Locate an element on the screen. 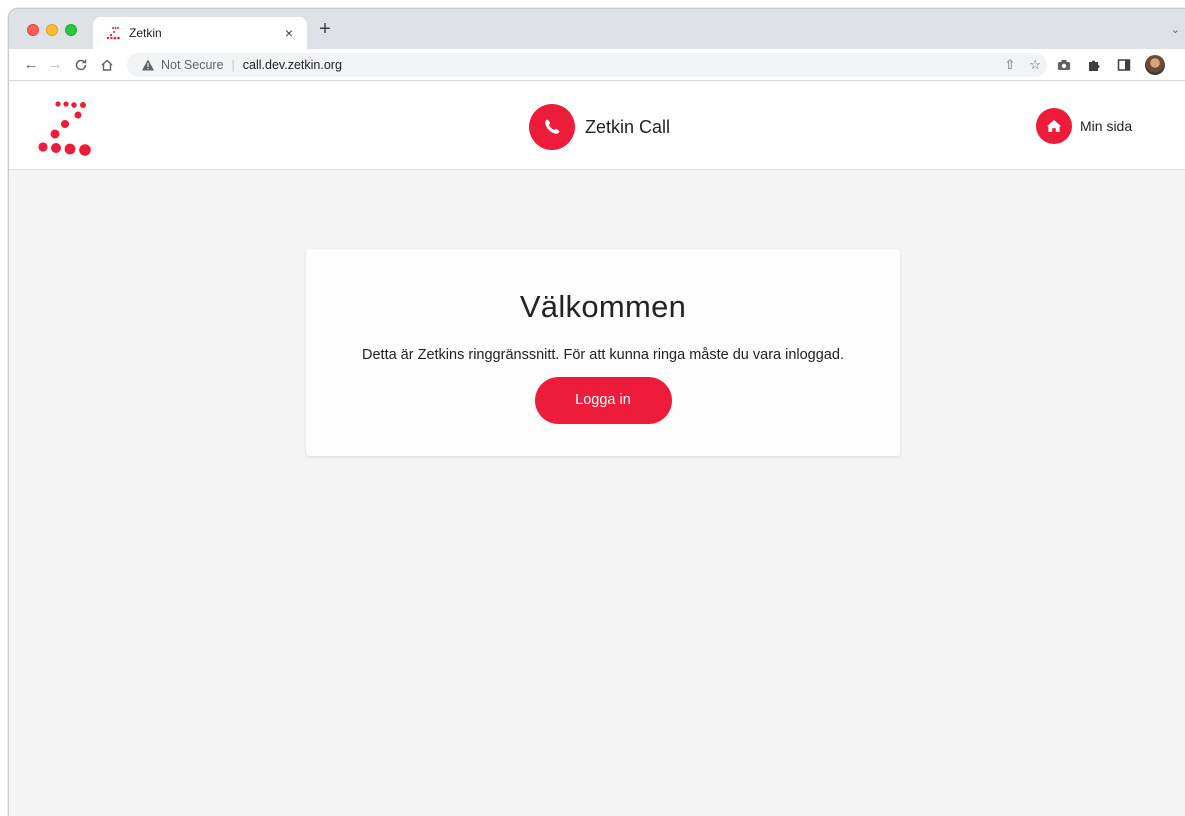 The width and height of the screenshot is (1185, 816). browser-toolbar: ← → Not Secure | call.dev.zetkin.org ⇧ ☆ is located at coordinates (597, 65).